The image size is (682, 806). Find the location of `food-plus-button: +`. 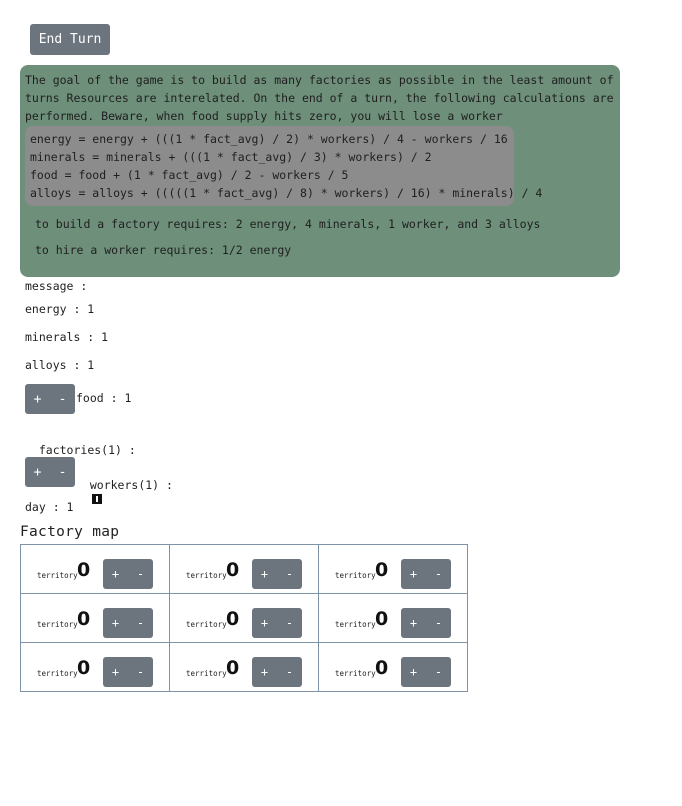

food-plus-button: + is located at coordinates (37, 399).